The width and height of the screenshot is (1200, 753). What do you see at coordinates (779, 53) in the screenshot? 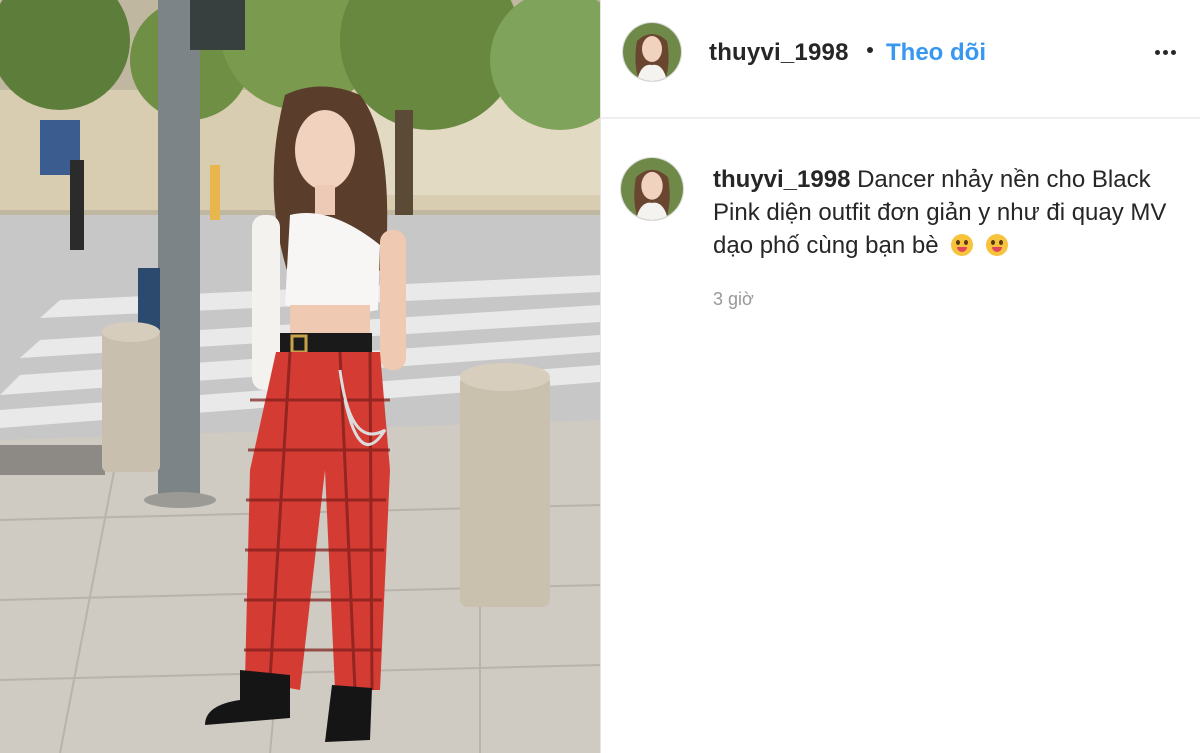
I see `author-username: thuyvi_1998` at bounding box center [779, 53].